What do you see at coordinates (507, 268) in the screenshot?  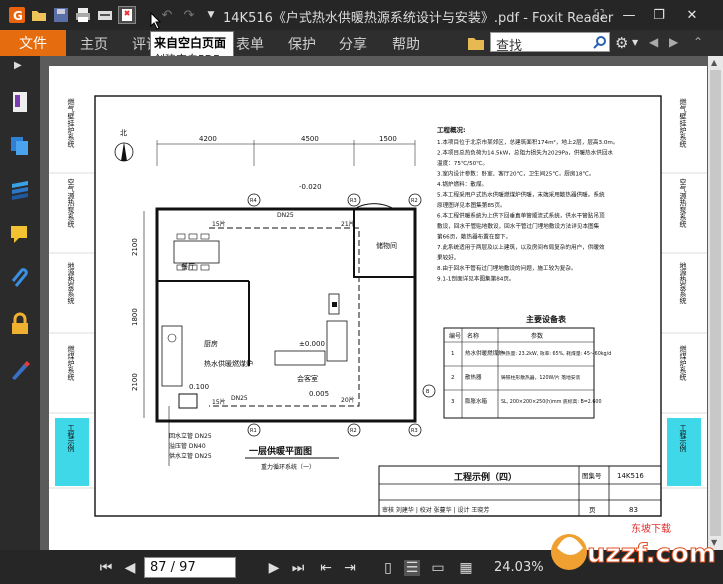 I see `note-line-12: 8.由于回水干管有过门埋地敷设的问题，施工较为复杂。` at bounding box center [507, 268].